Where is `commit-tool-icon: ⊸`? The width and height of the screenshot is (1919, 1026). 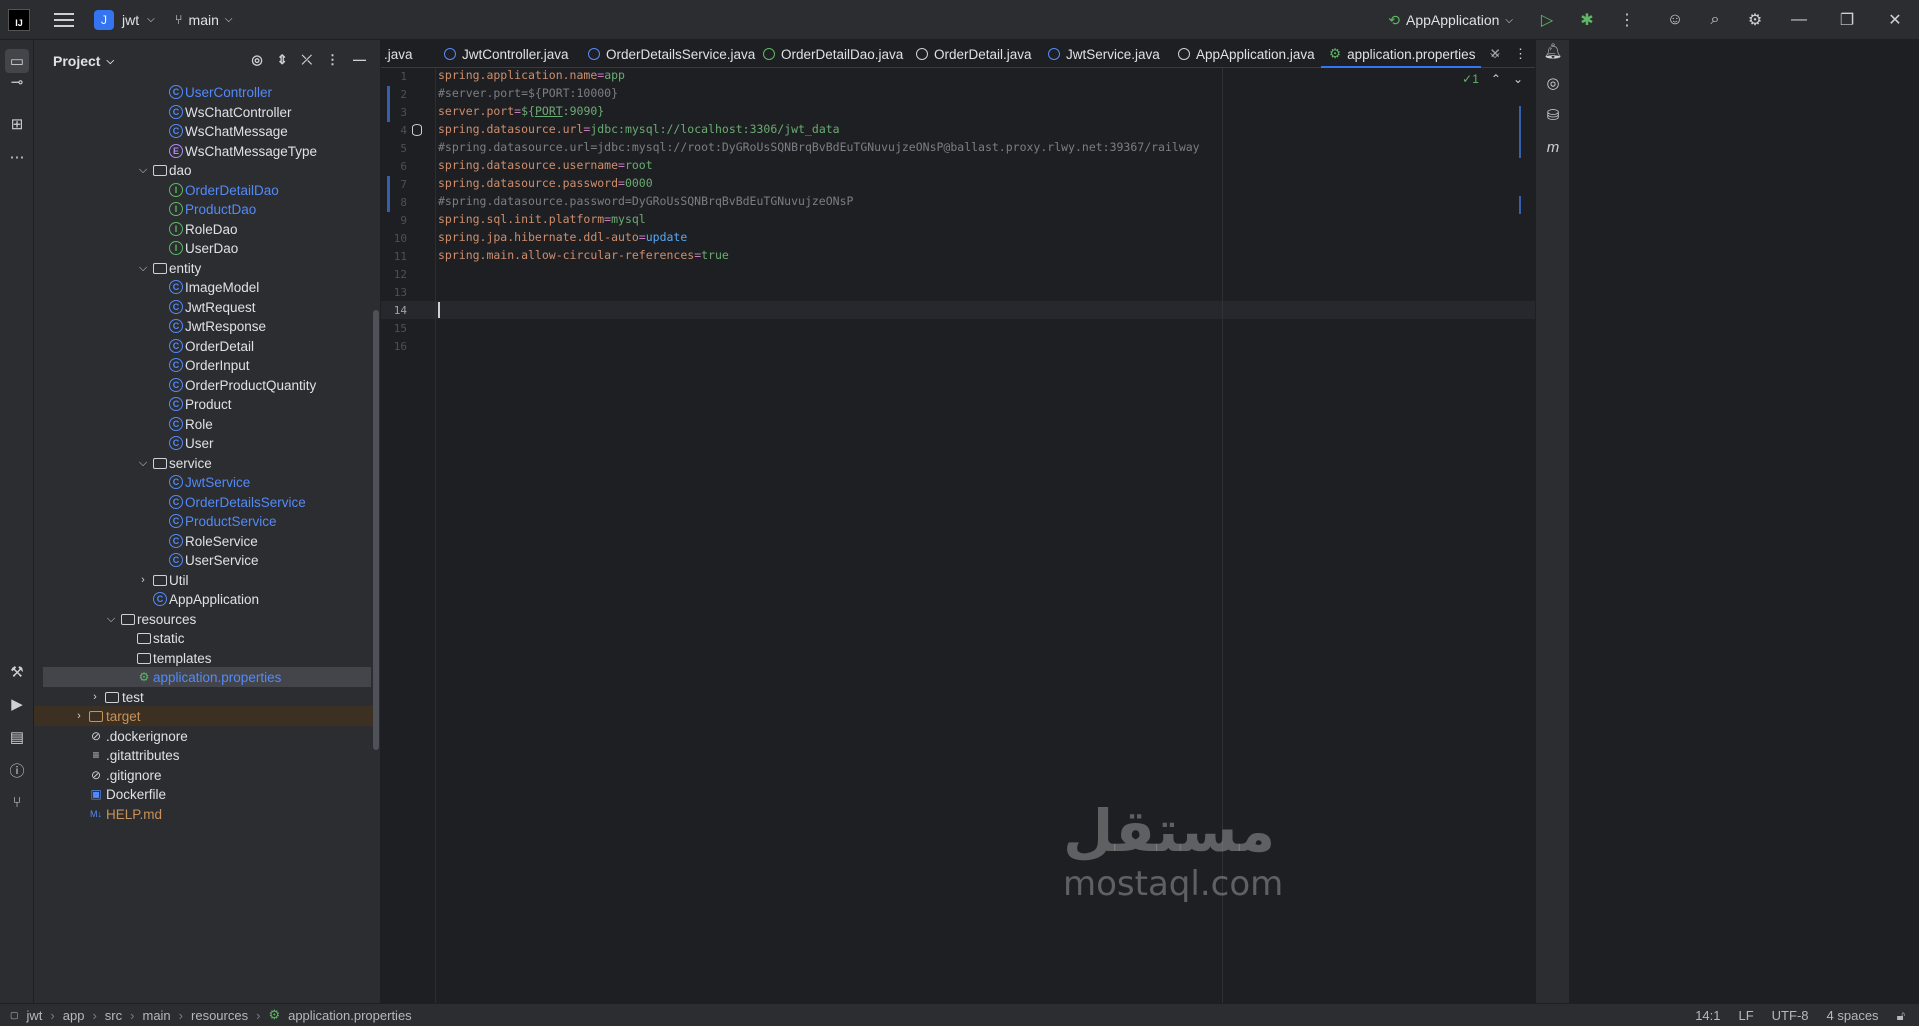 commit-tool-icon: ⊸ is located at coordinates (17, 82).